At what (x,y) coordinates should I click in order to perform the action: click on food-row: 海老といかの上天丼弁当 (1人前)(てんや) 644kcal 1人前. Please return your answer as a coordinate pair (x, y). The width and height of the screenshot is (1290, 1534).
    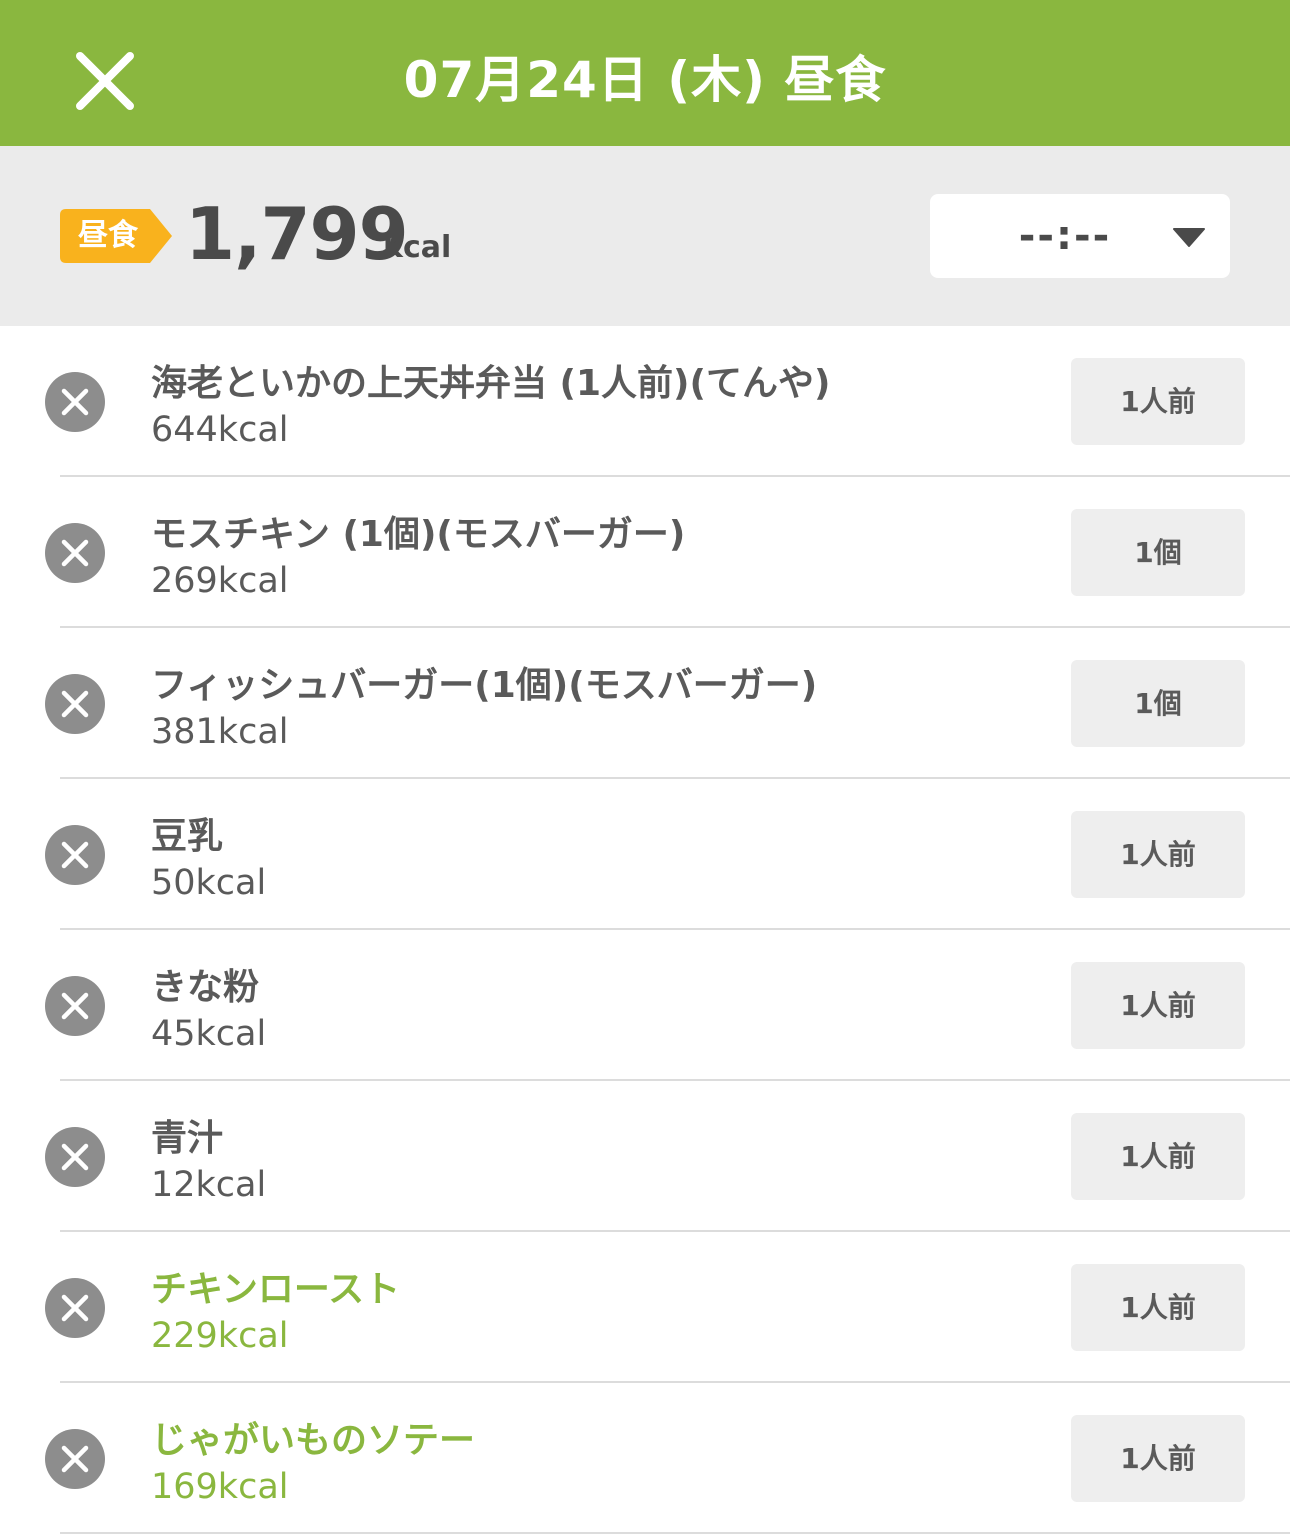
    Looking at the image, I should click on (645, 401).